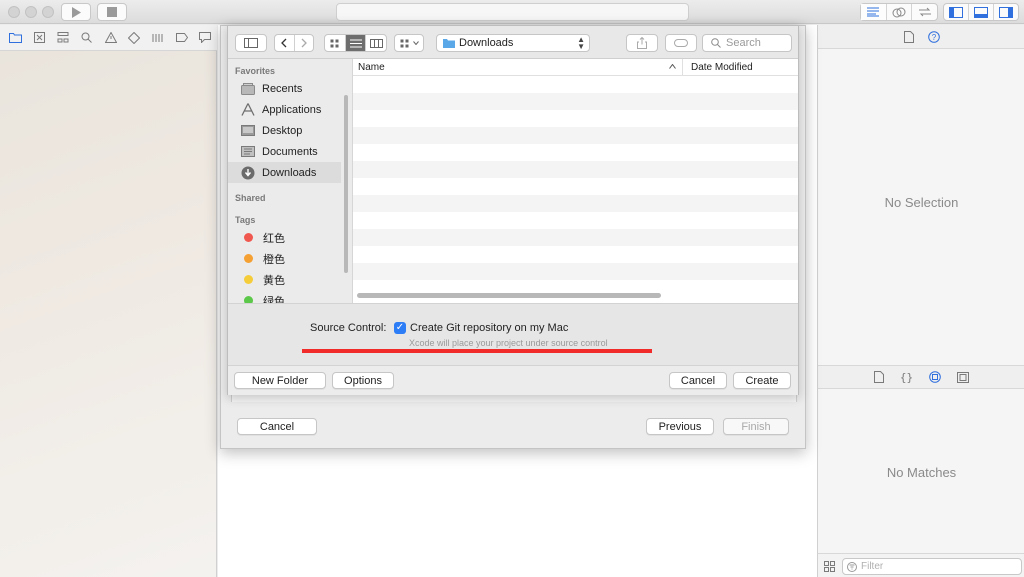 The height and width of the screenshot is (577, 1024). What do you see at coordinates (371, 67) in the screenshot?
I see `name-column-header: Name` at bounding box center [371, 67].